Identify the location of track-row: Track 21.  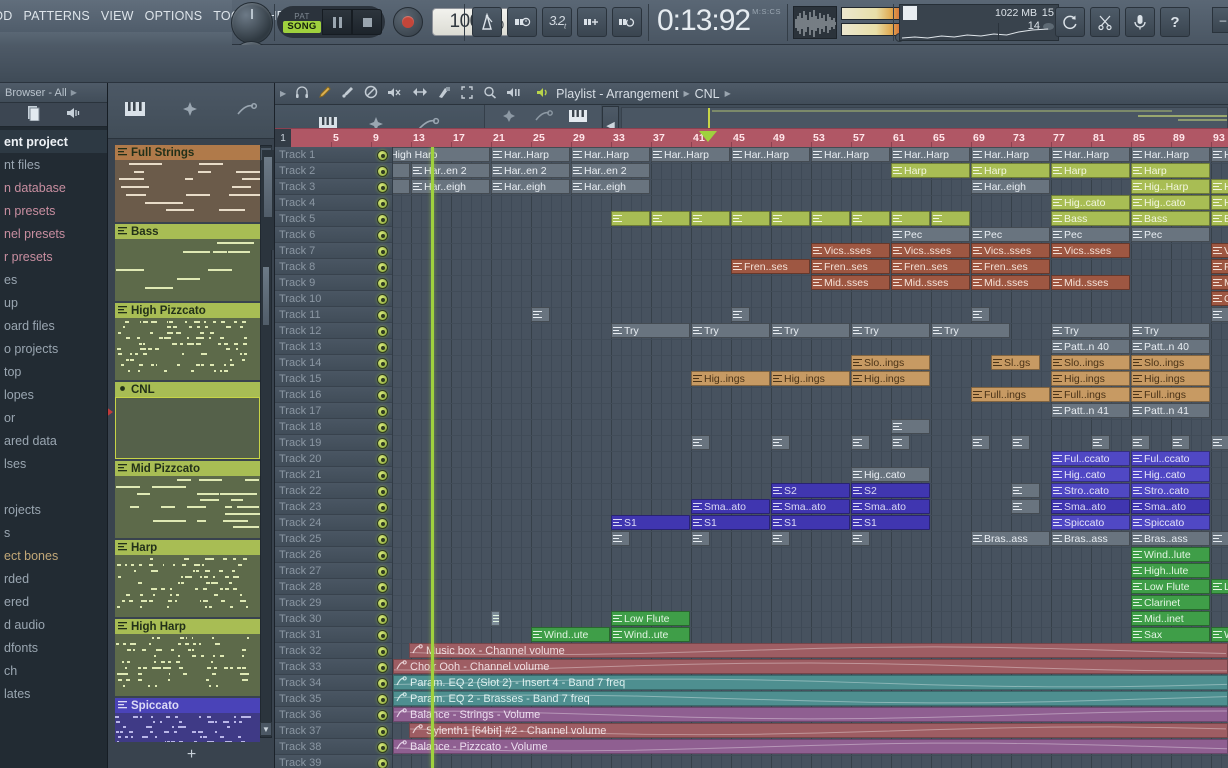
(333, 475).